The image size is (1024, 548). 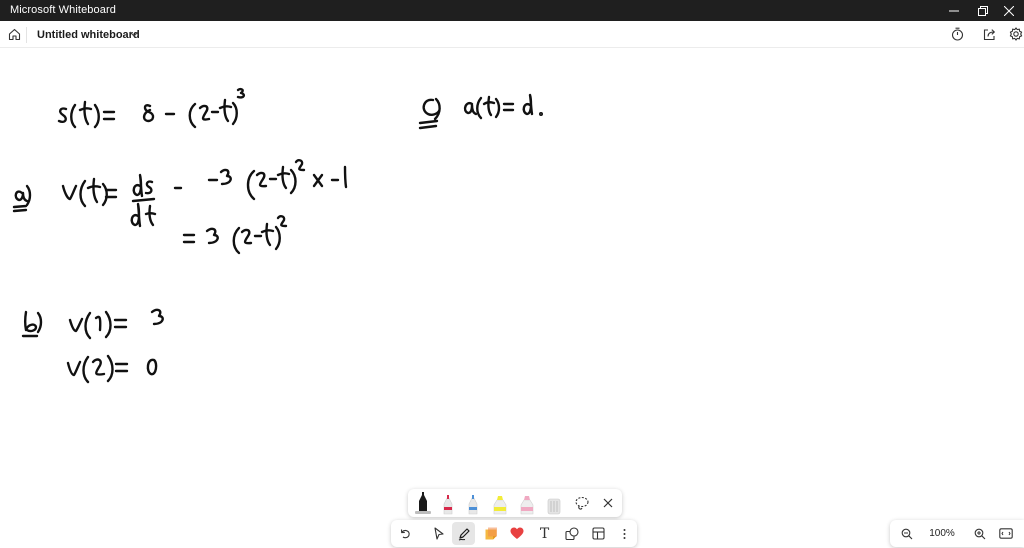 I want to click on main-toolbar: T, so click(x=514, y=533).